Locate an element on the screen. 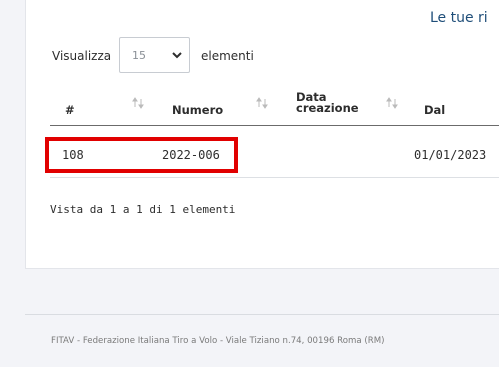 The image size is (499, 367). col-header-numero: Numero is located at coordinates (197, 110).